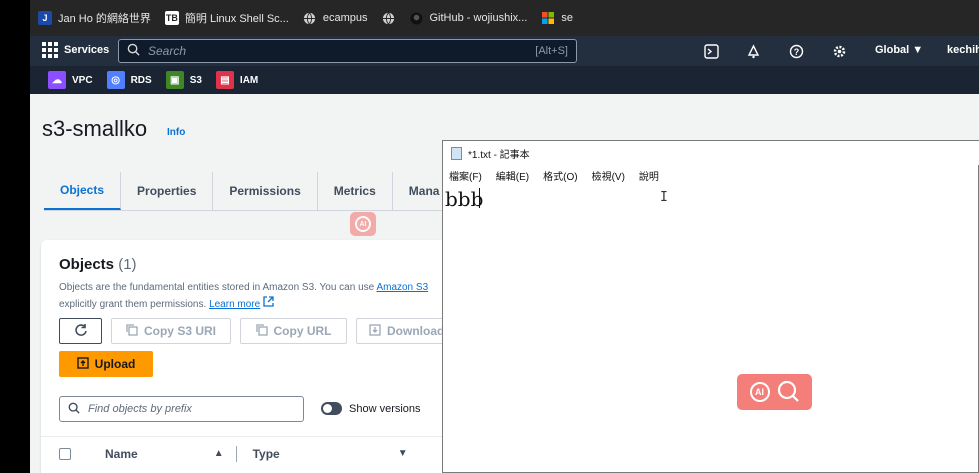  What do you see at coordinates (127, 264) in the screenshot?
I see `objects-count: (1)` at bounding box center [127, 264].